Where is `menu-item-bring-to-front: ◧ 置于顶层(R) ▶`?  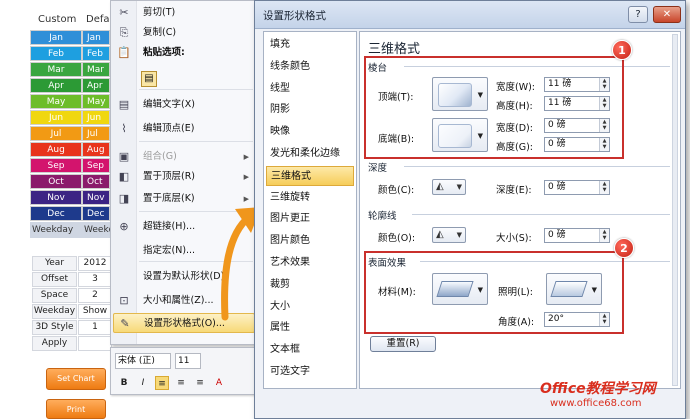 menu-item-bring-to-front: ◧ 置于顶层(R) ▶ is located at coordinates (184, 177).